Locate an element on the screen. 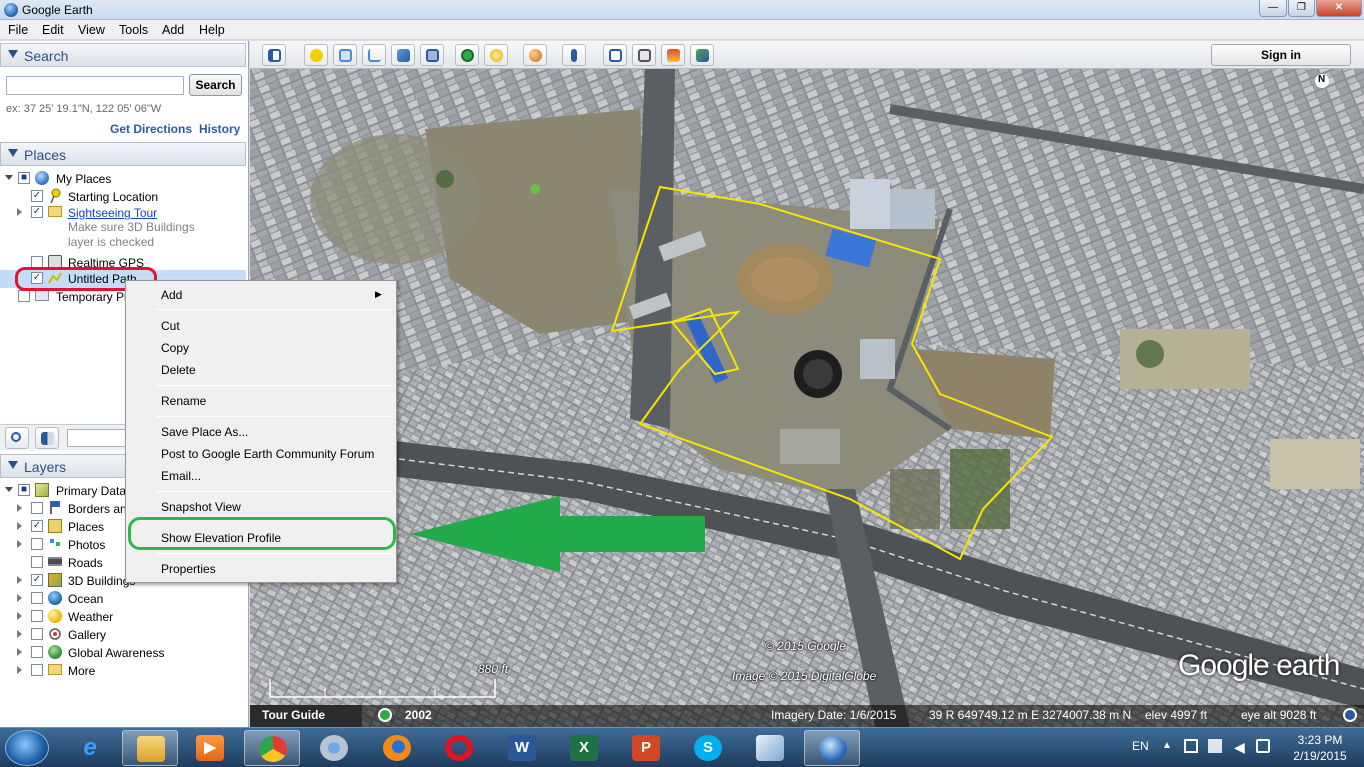  sidebar-toggle-button is located at coordinates (274, 55).